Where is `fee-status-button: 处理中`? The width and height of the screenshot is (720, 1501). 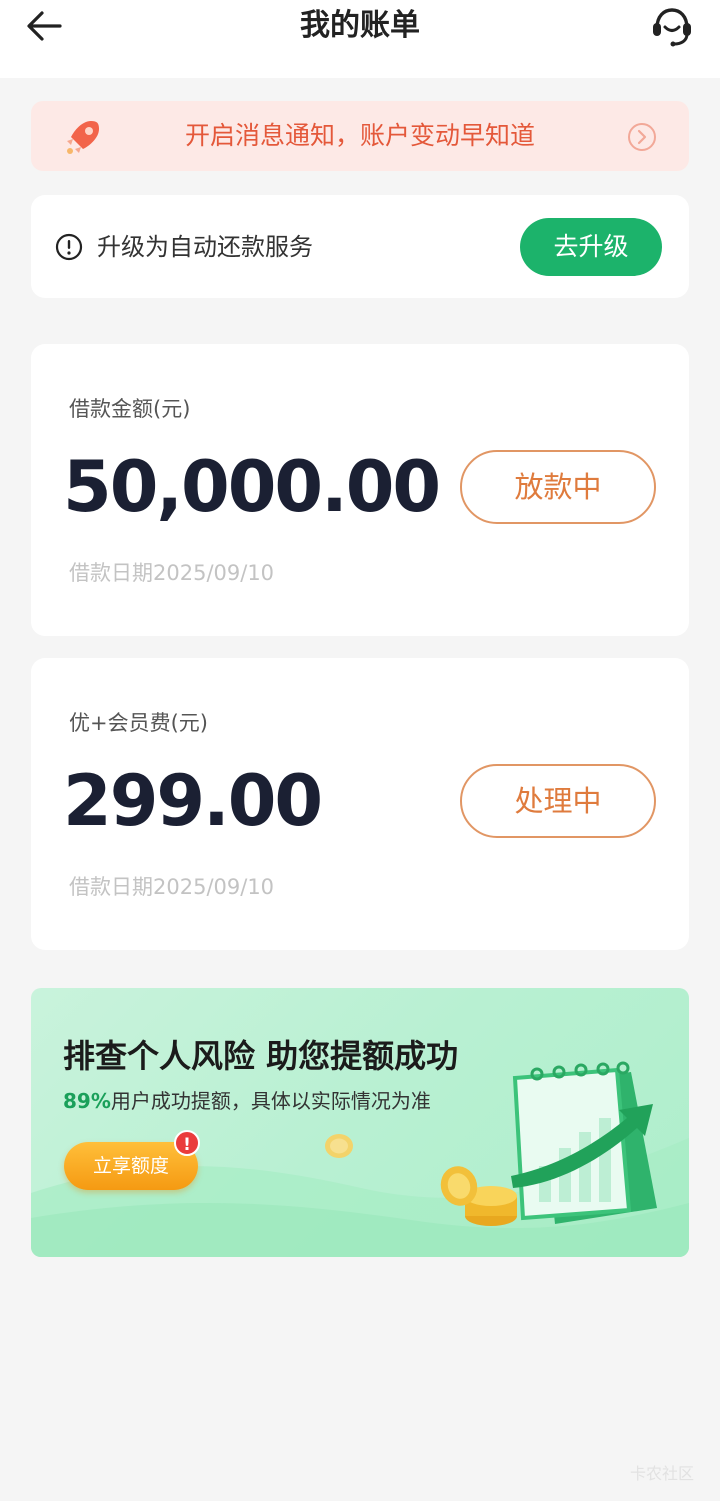 fee-status-button: 处理中 is located at coordinates (558, 801).